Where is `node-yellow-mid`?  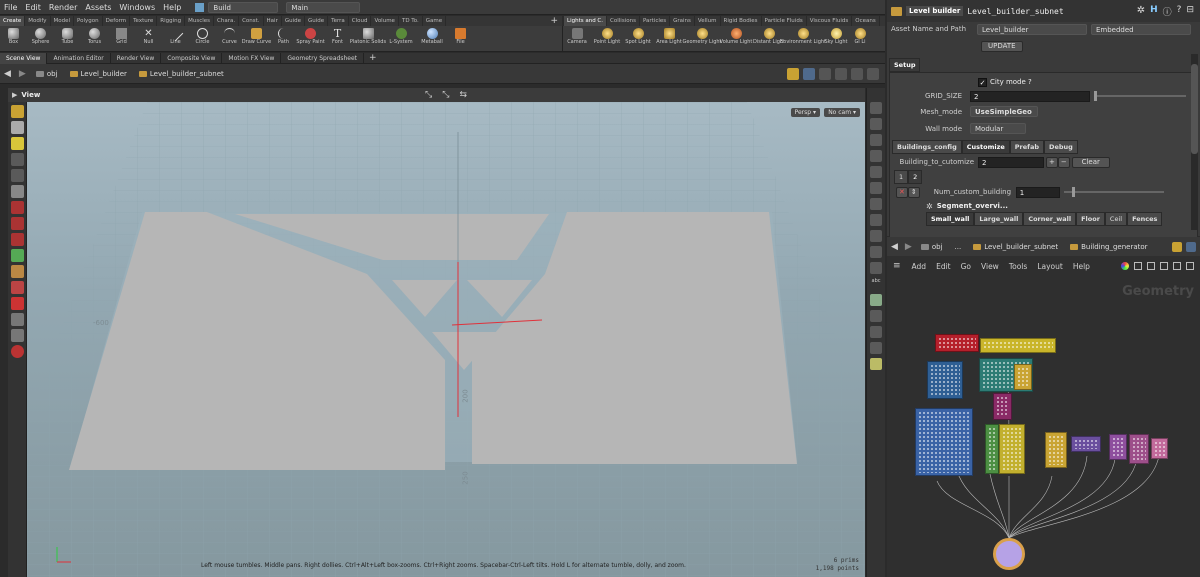
node-yellow-mid is located at coordinates (1056, 450).